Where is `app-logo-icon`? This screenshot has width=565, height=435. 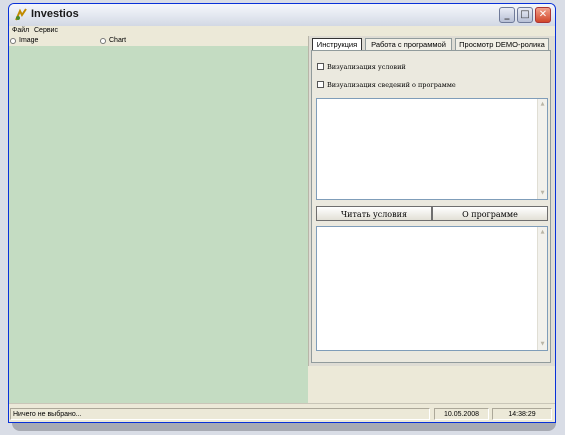 app-logo-icon is located at coordinates (21, 14).